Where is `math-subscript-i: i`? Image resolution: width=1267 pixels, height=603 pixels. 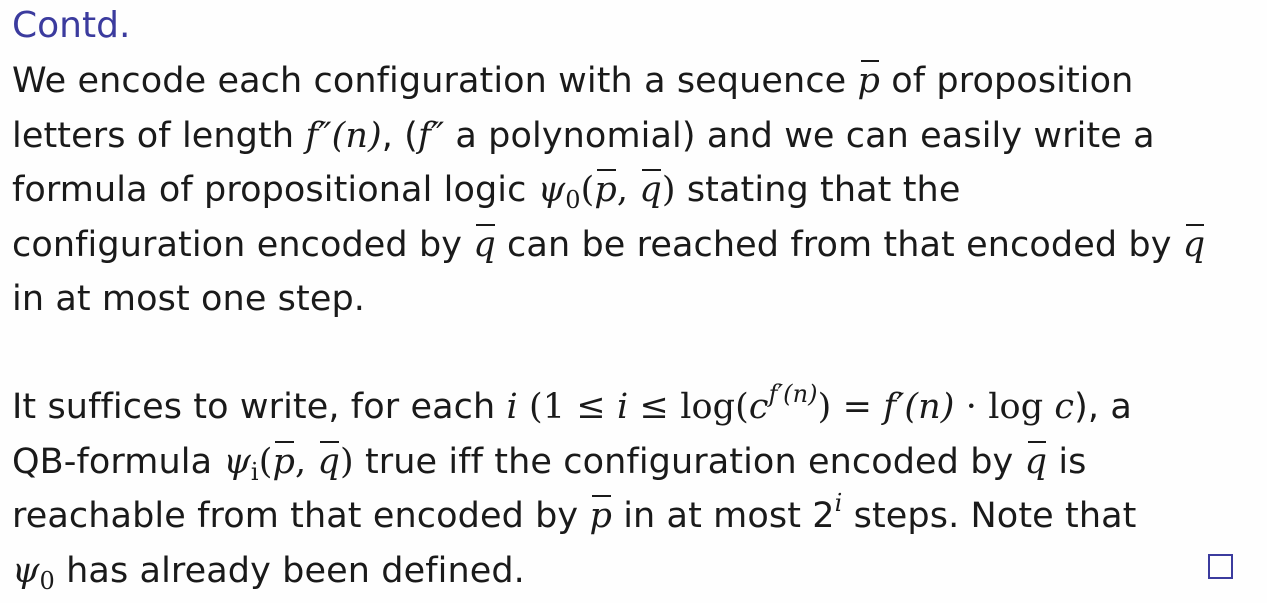 math-subscript-i: i is located at coordinates (254, 471).